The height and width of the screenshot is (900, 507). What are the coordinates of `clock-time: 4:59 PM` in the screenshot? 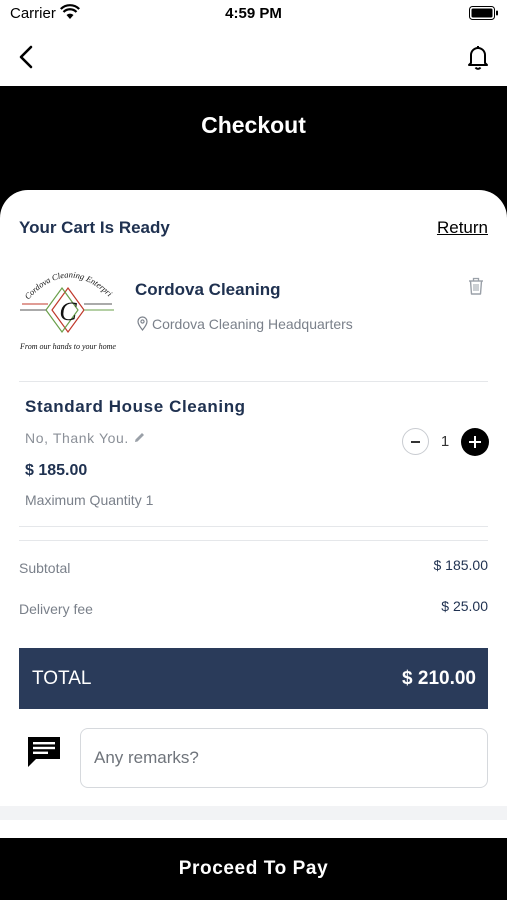 It's located at (253, 13).